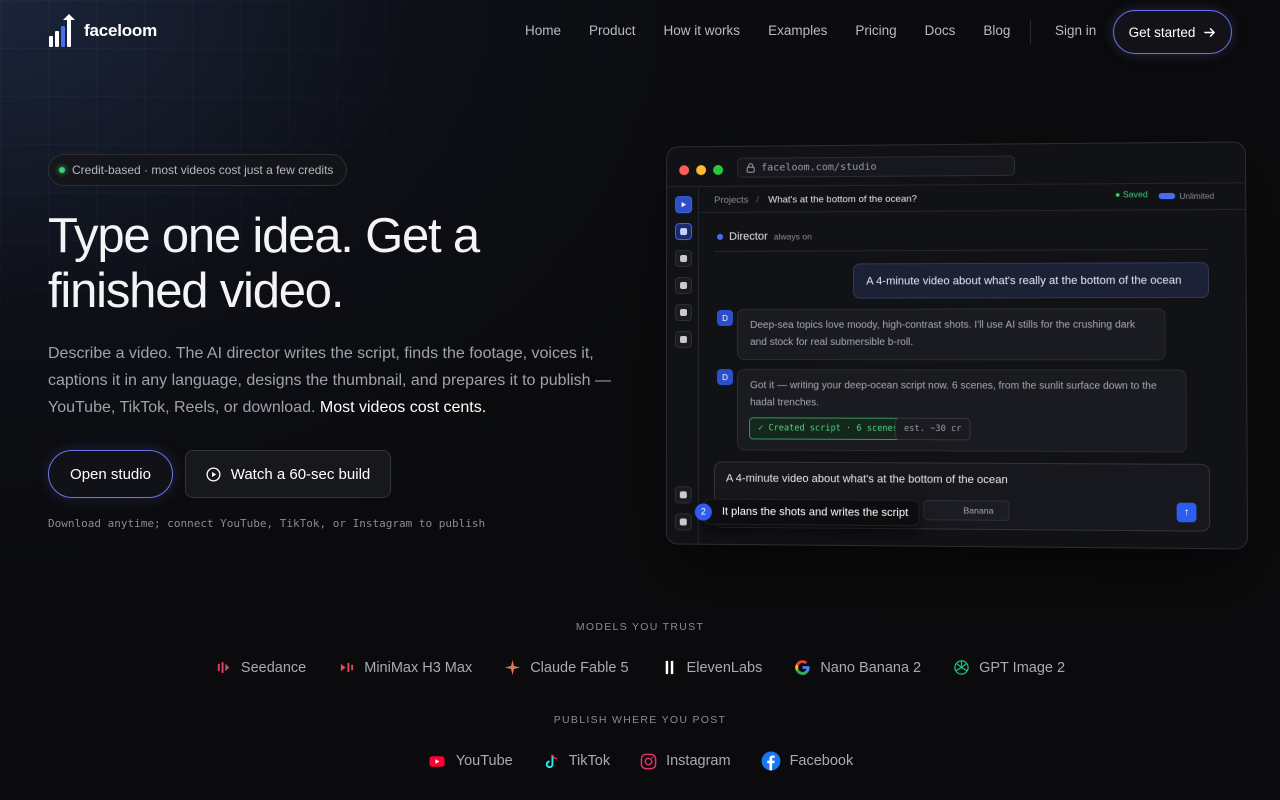 This screenshot has height=800, width=1280. Describe the element at coordinates (807, 761) in the screenshot. I see `platform-facebook: Facebook` at that location.